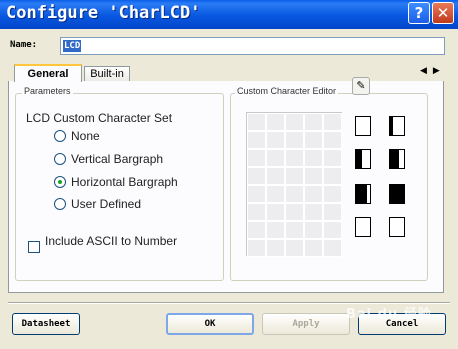 The width and height of the screenshot is (458, 349). I want to click on radio-user-defined-label: User Defined, so click(106, 204).